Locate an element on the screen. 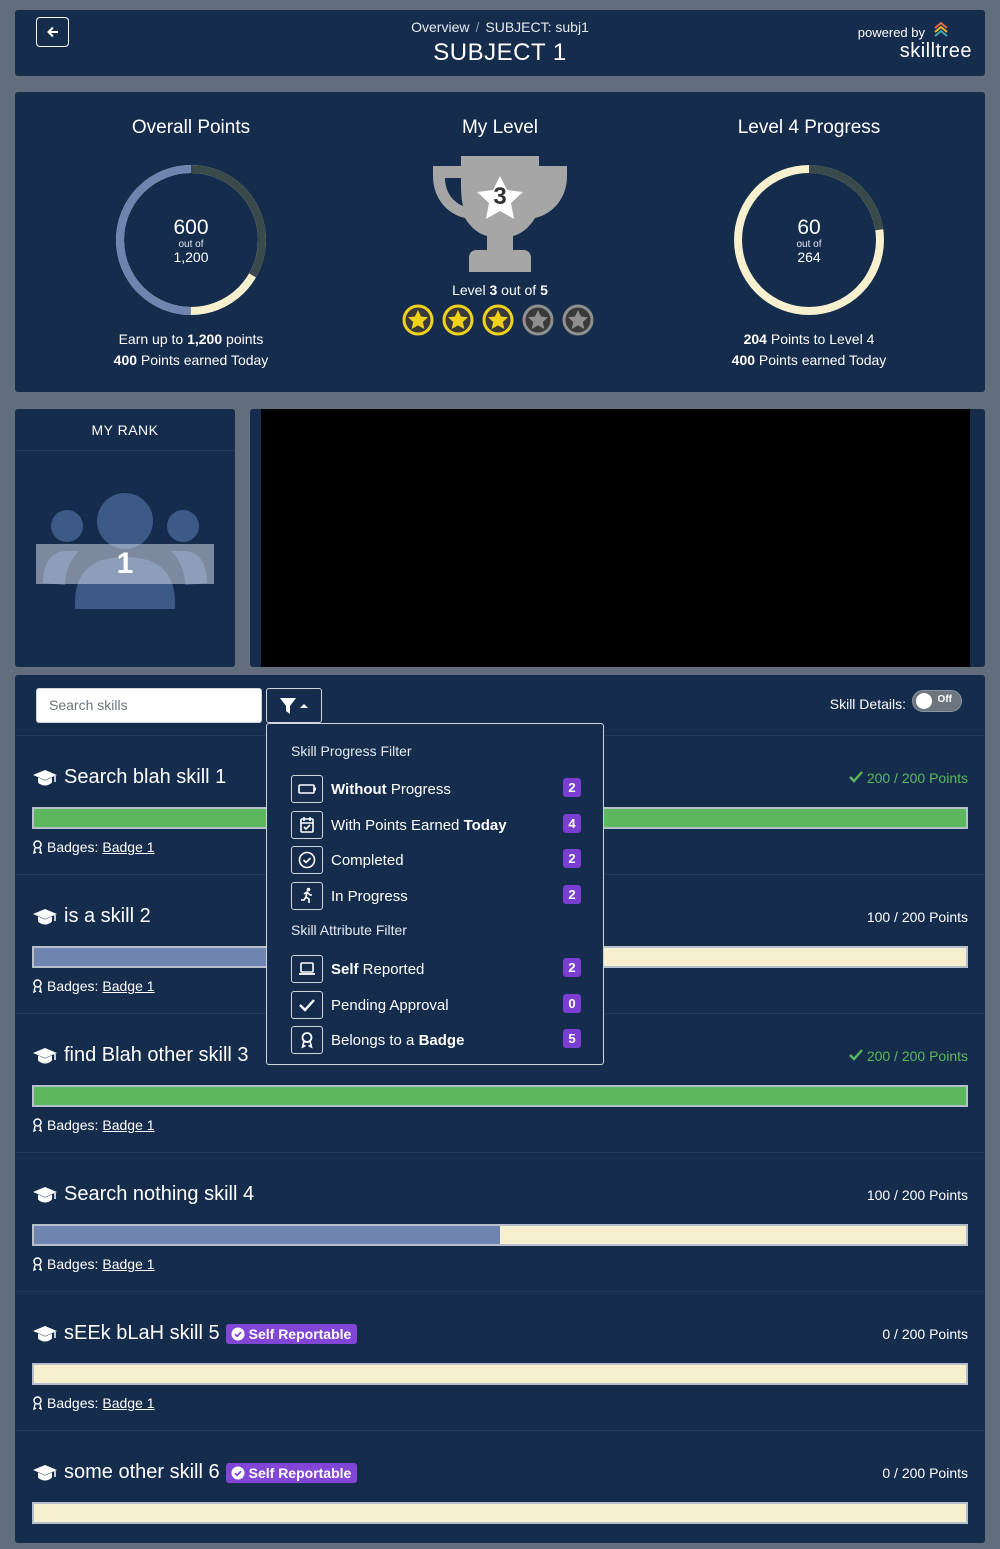 The height and width of the screenshot is (1549, 1000). skill-title: sEEk bLaH skill 5 Self Reportable is located at coordinates (195, 1333).